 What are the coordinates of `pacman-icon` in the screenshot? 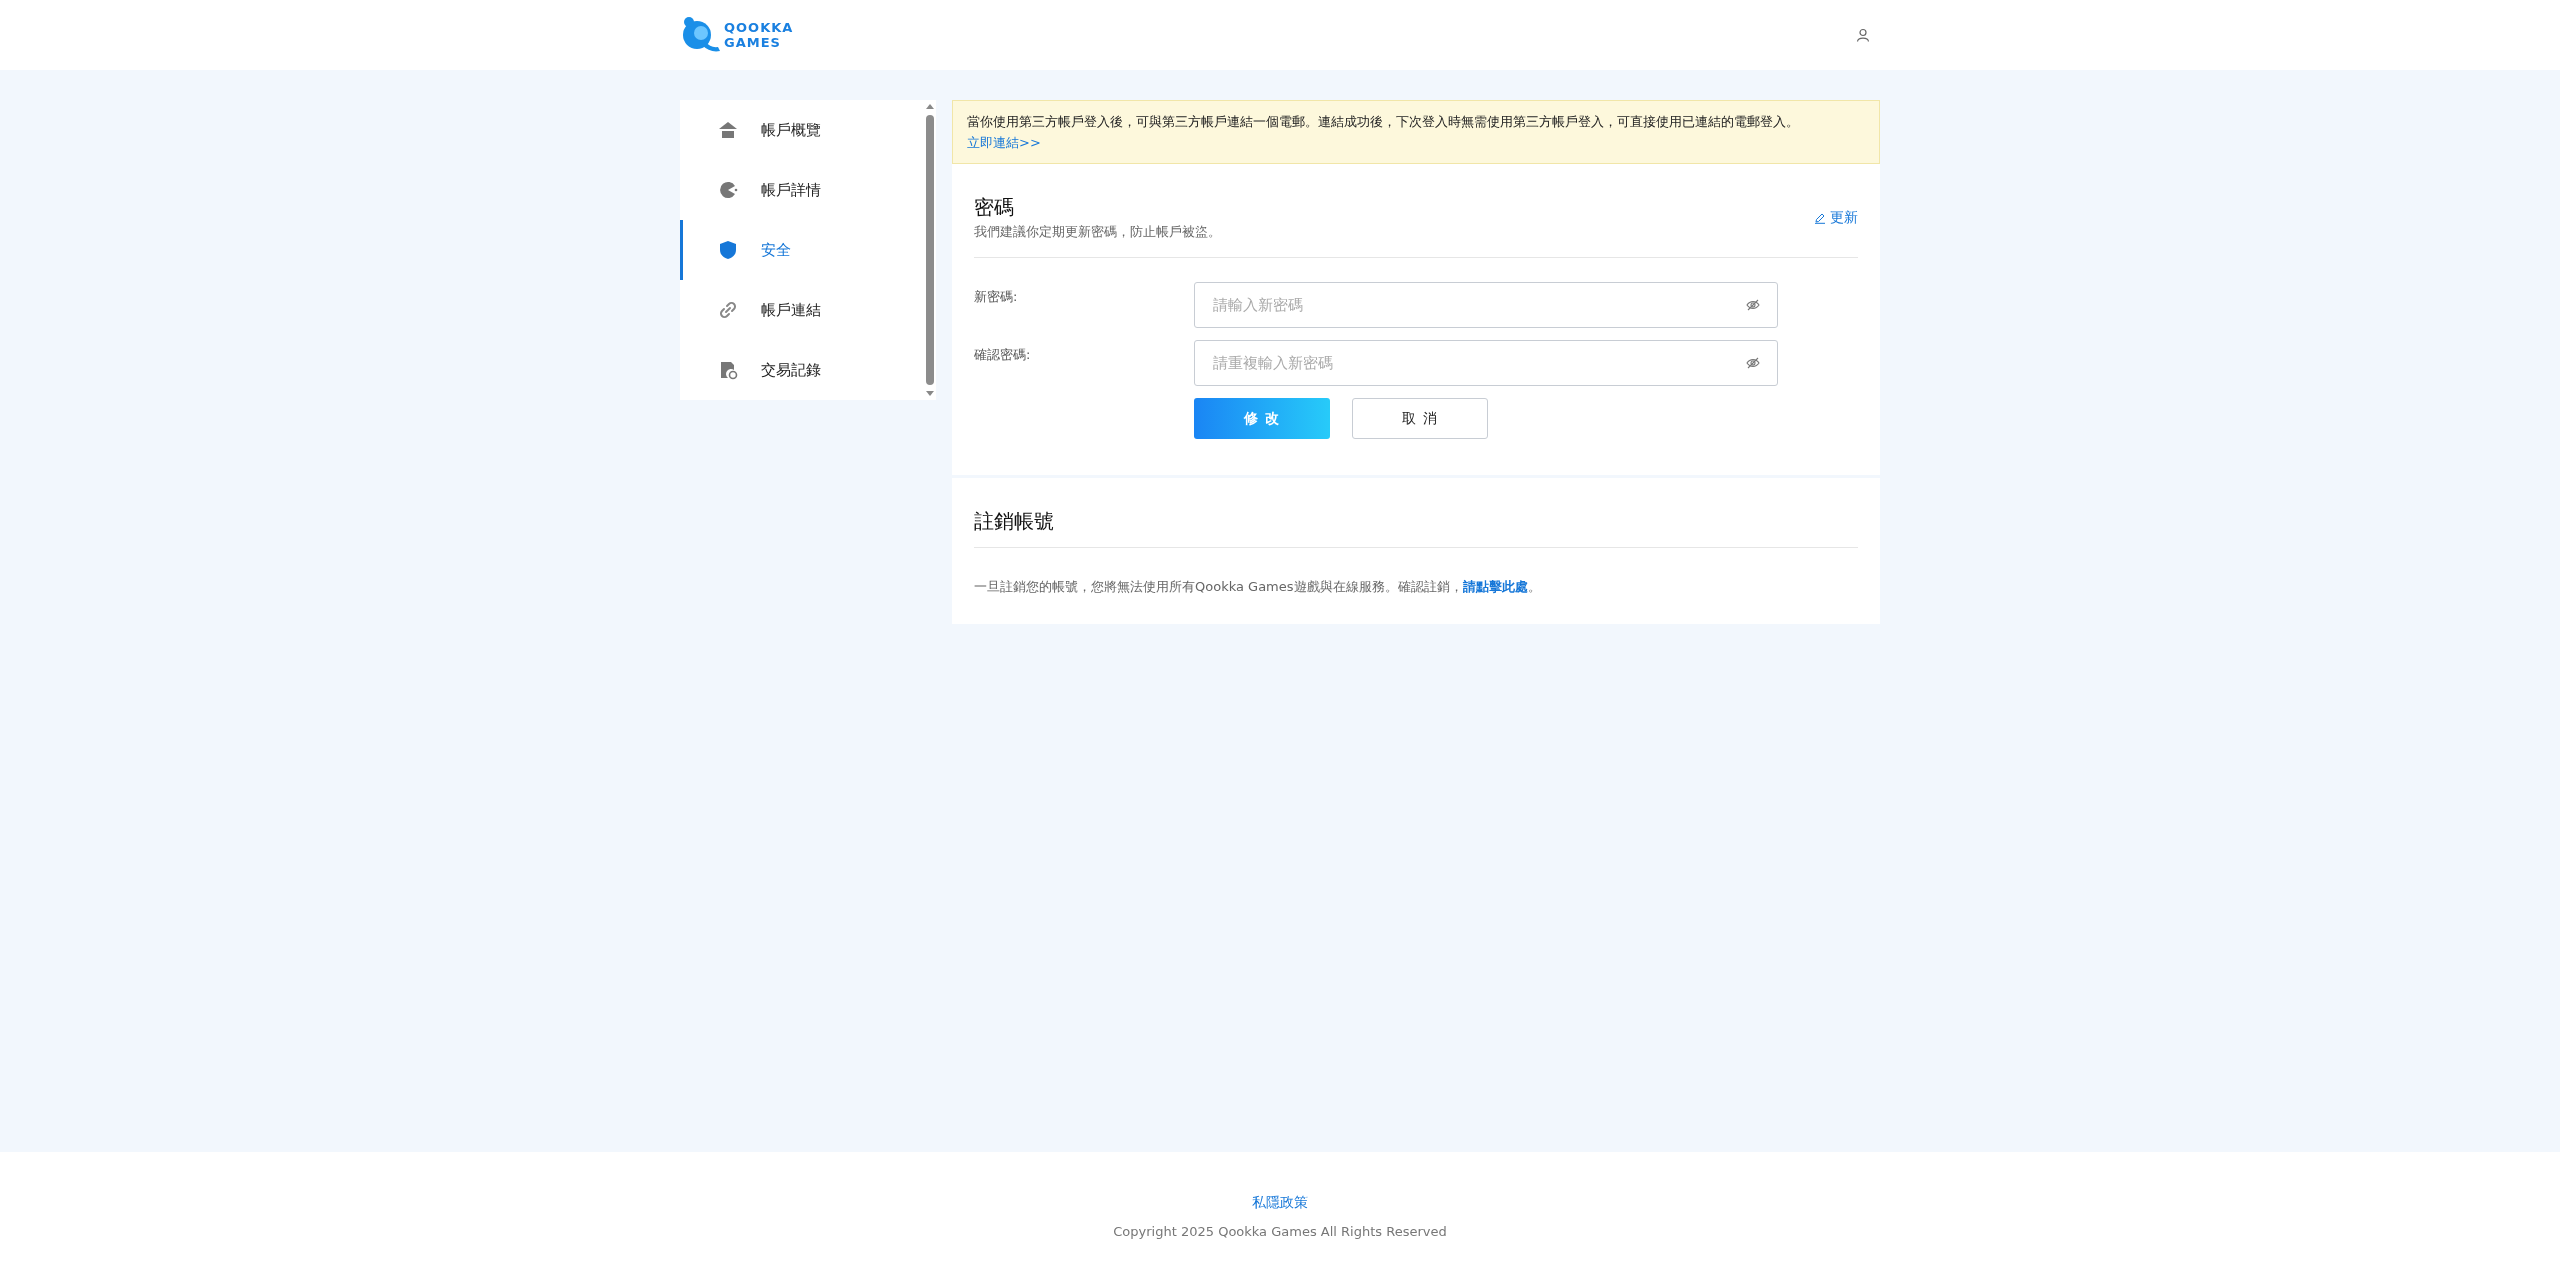 It's located at (728, 190).